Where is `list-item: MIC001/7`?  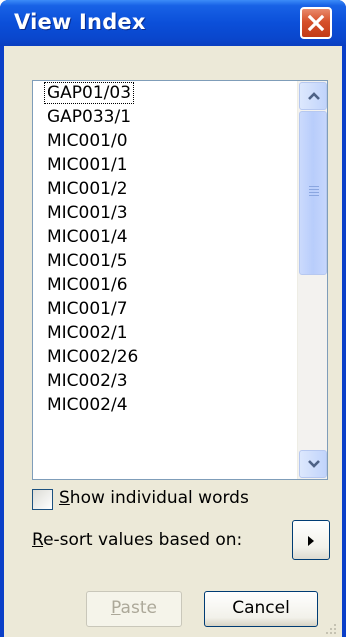 list-item: MIC001/7 is located at coordinates (165, 309).